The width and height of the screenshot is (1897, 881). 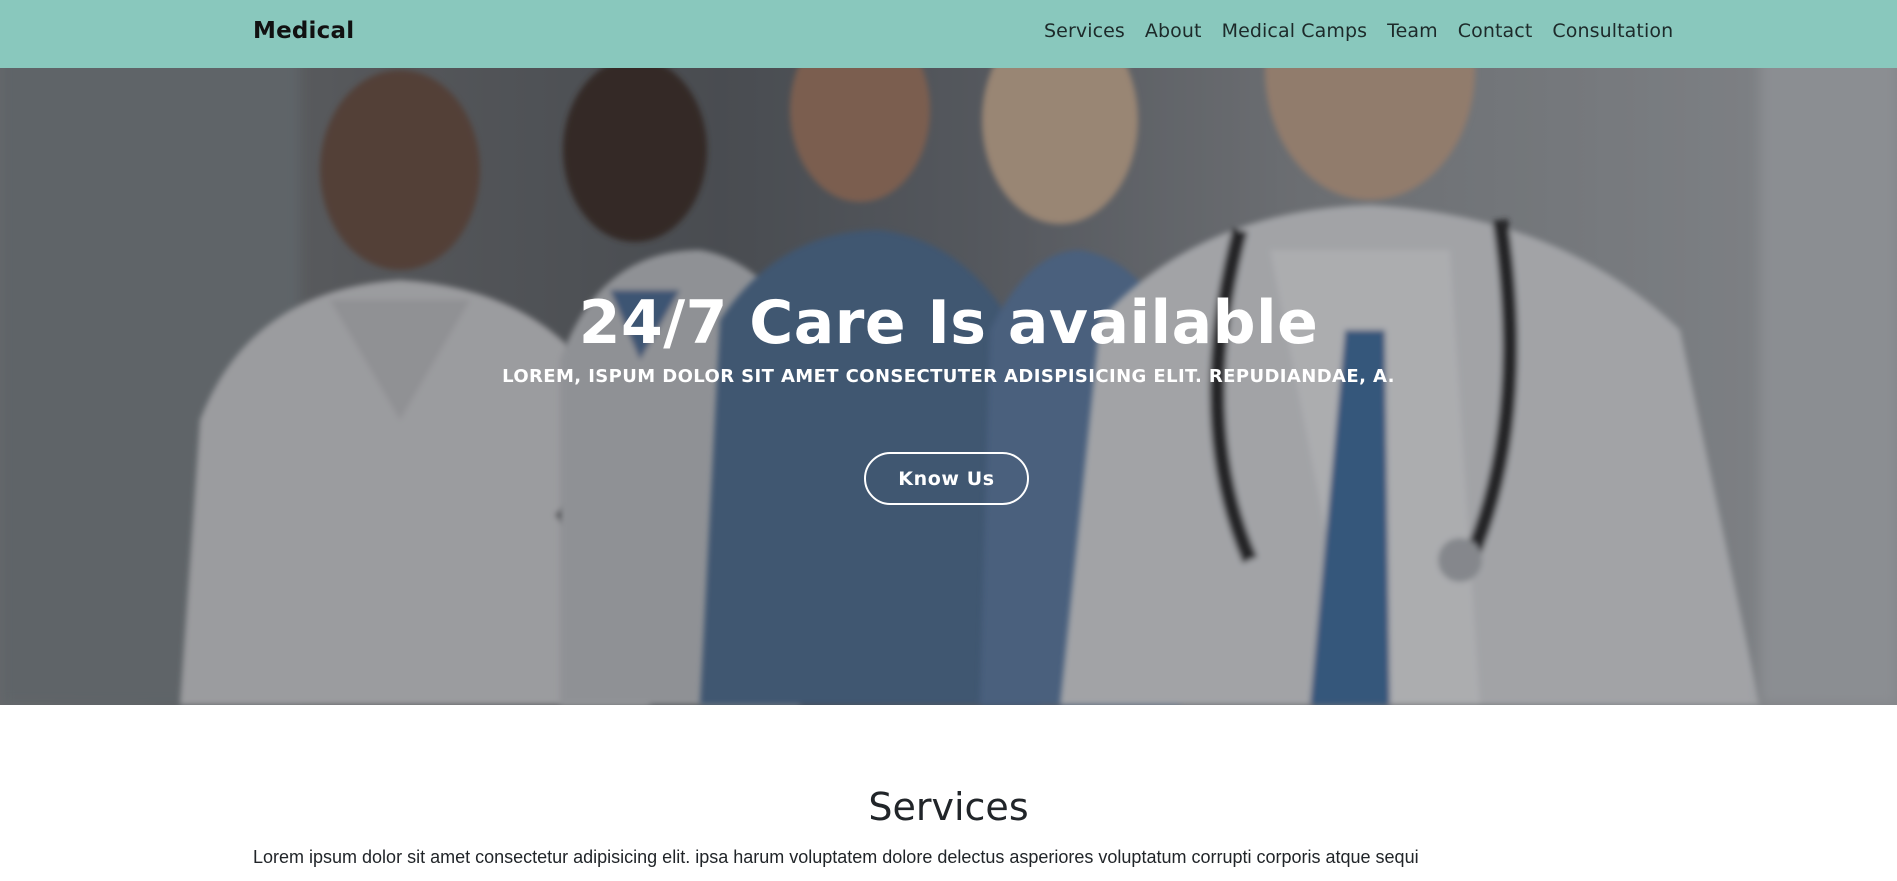 What do you see at coordinates (1495, 31) in the screenshot?
I see `nav-link-contact: Contact` at bounding box center [1495, 31].